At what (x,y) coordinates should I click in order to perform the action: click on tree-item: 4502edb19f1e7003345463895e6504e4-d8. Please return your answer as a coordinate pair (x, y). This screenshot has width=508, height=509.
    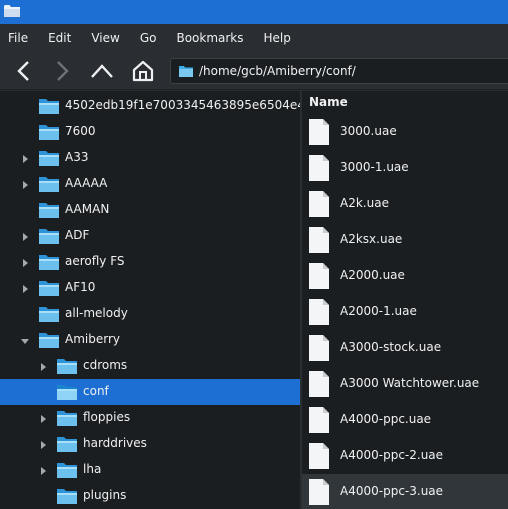
    Looking at the image, I should click on (150, 106).